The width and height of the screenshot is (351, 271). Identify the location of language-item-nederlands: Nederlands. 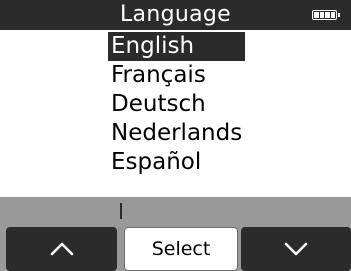
(178, 133).